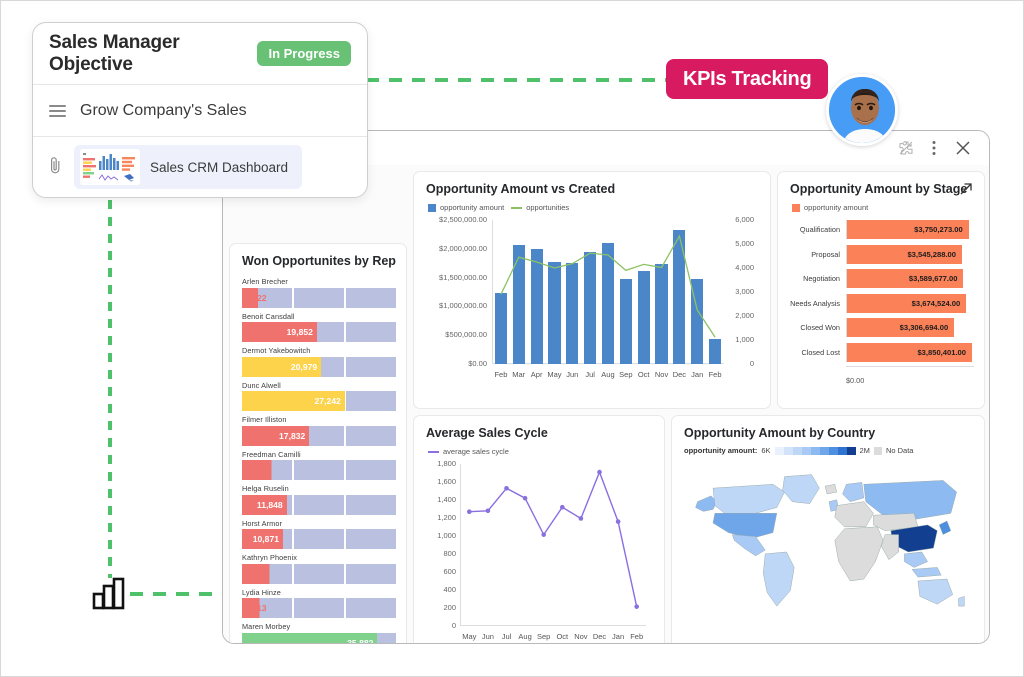  I want to click on card-title-stage: Opportunity Amount by Stage, so click(879, 189).